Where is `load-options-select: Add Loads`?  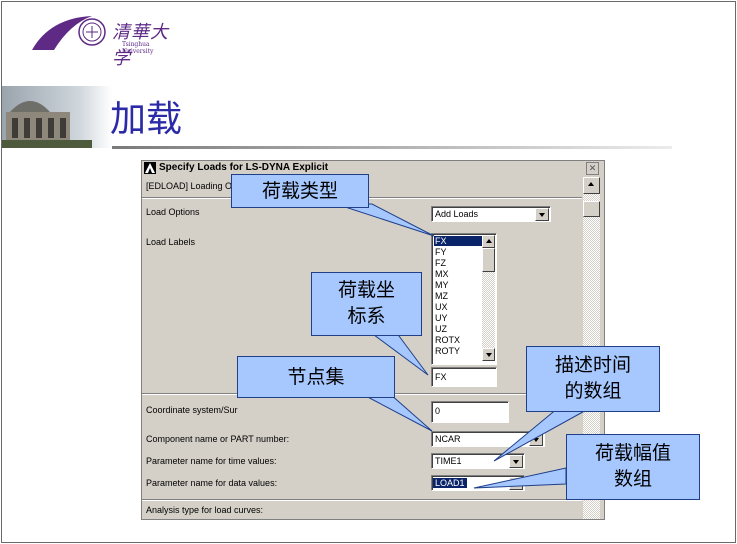 load-options-select: Add Loads is located at coordinates (491, 214).